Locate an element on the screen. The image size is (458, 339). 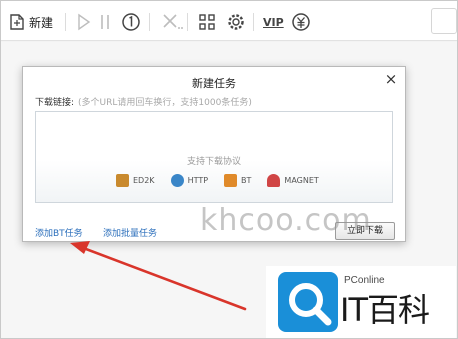
protocols-title: 支持下载协议 is located at coordinates (213, 162).